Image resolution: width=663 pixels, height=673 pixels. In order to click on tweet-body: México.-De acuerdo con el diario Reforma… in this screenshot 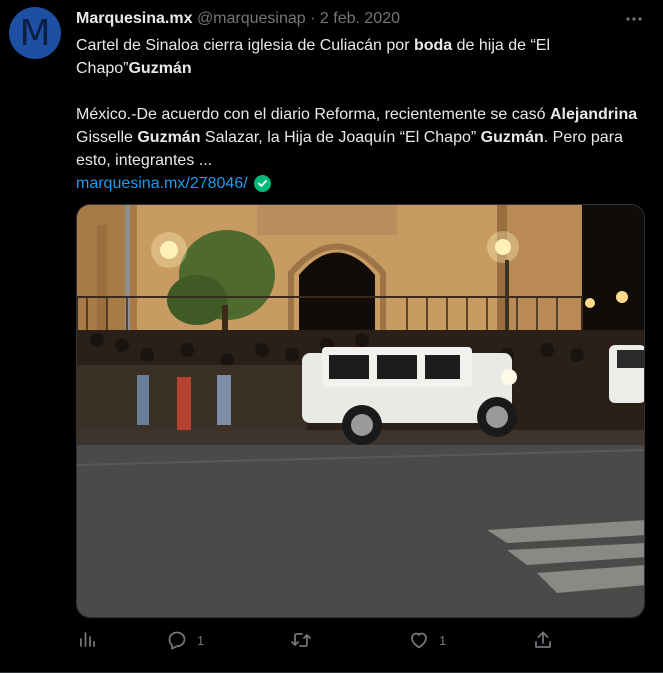, I will do `click(361, 137)`.